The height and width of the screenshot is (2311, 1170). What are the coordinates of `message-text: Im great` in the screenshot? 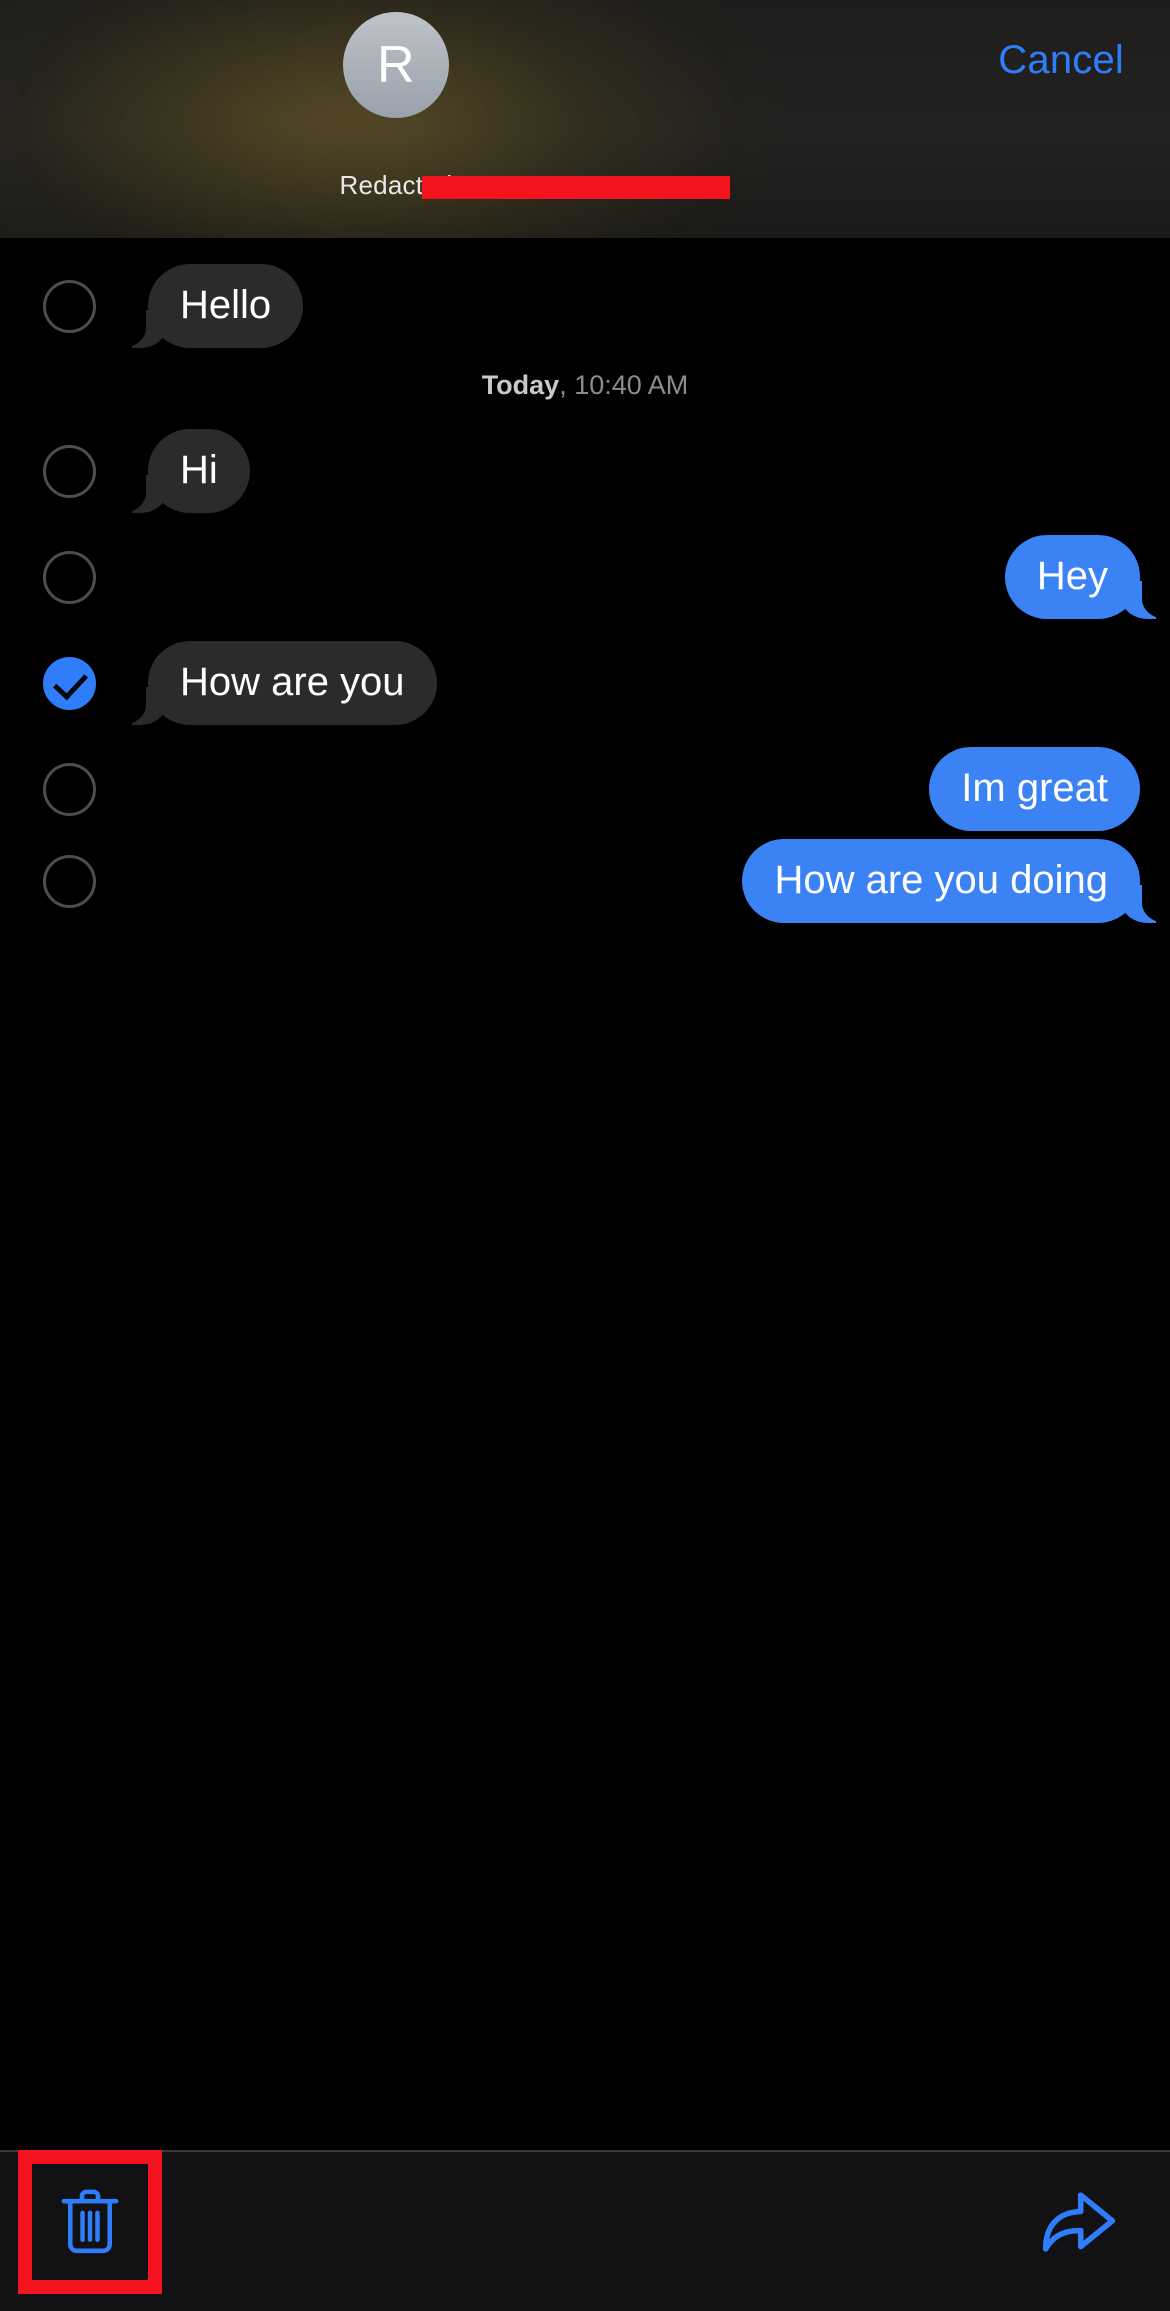 It's located at (1034, 788).